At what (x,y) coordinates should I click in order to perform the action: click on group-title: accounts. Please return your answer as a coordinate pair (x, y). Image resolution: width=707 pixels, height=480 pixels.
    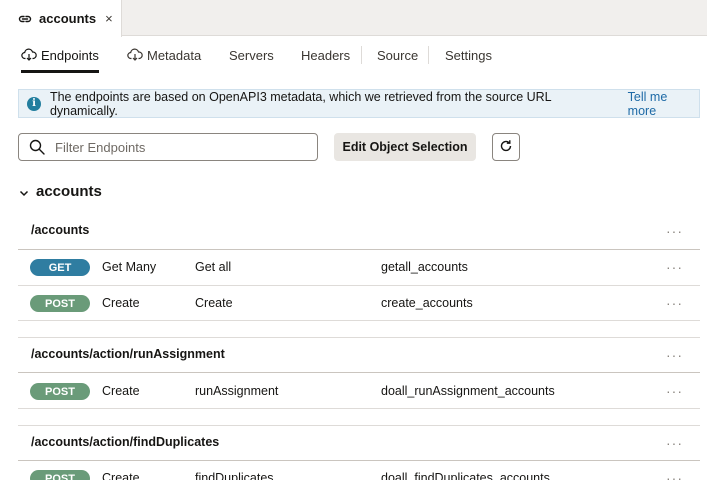
    Looking at the image, I should click on (69, 191).